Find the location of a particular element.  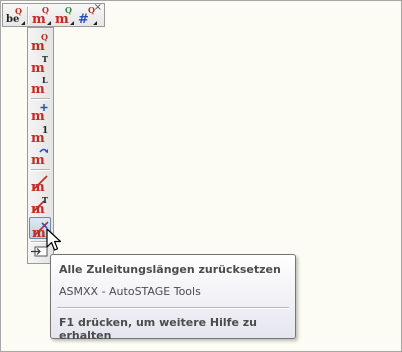

m-arrow-button: m is located at coordinates (40, 156).